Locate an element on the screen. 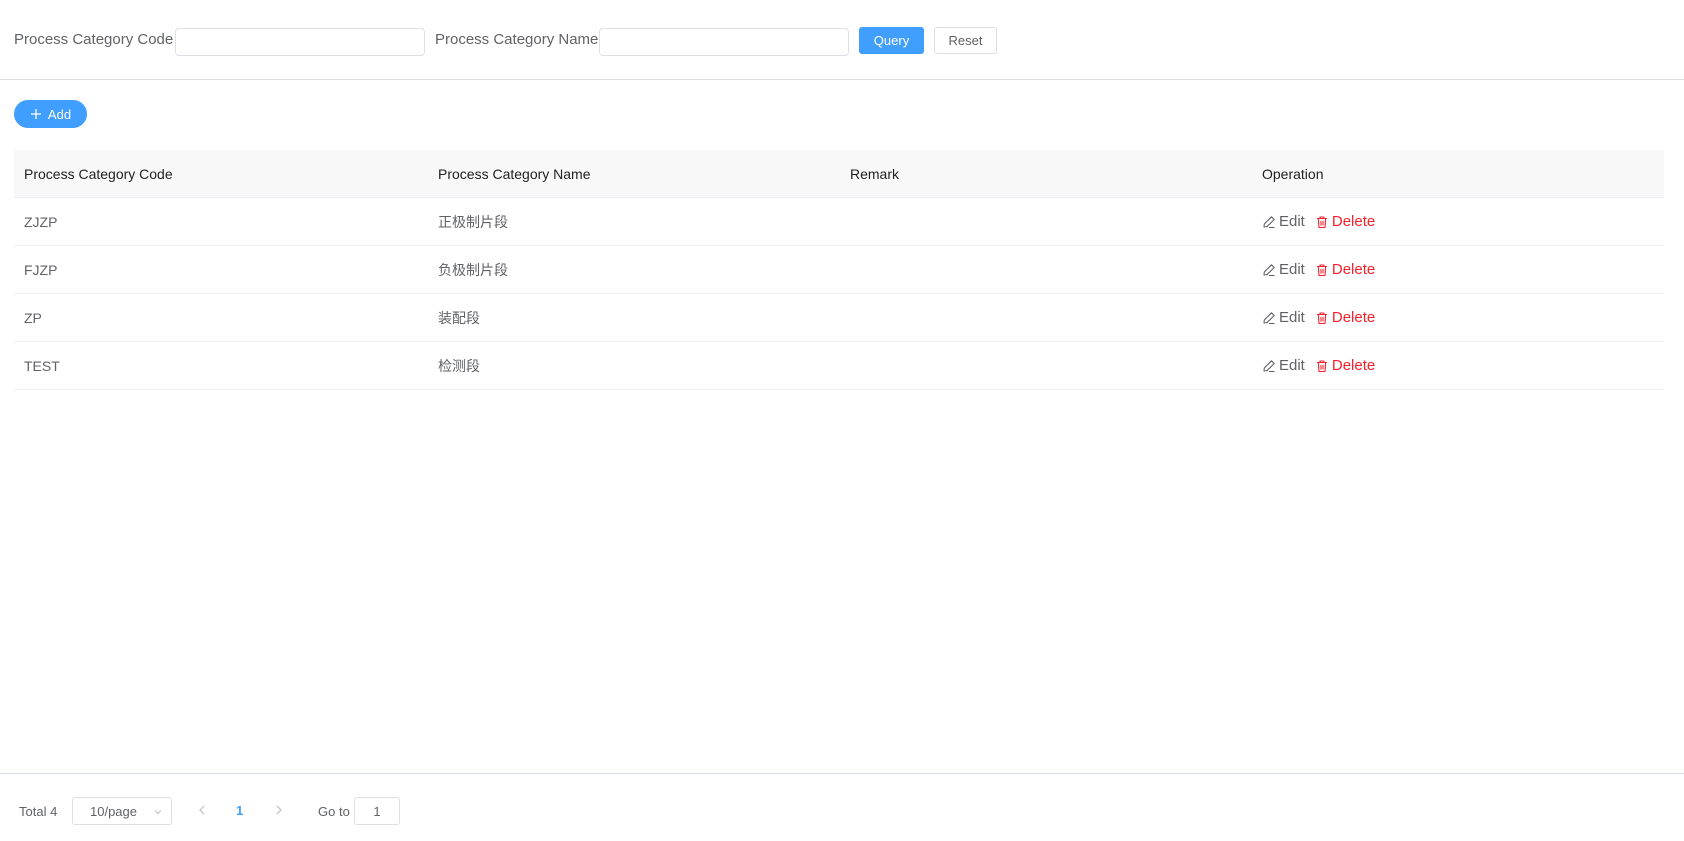 The height and width of the screenshot is (841, 1684). goto-label: Go to is located at coordinates (334, 811).